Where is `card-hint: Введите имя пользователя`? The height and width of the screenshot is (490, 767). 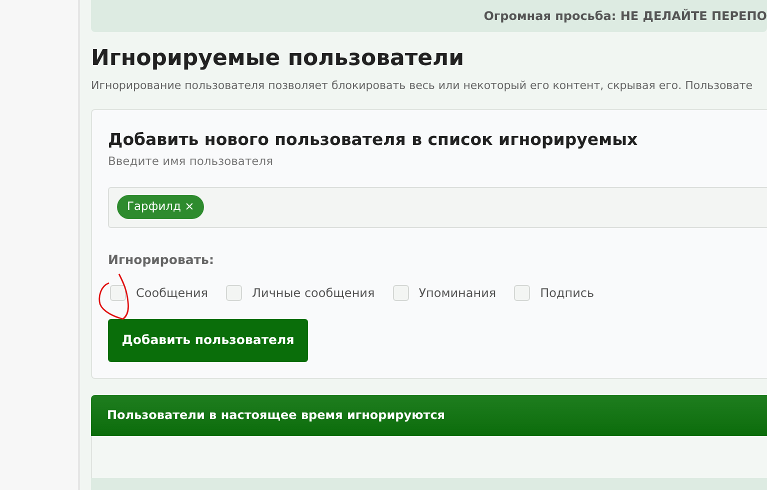
card-hint: Введите имя пользователя is located at coordinates (191, 161).